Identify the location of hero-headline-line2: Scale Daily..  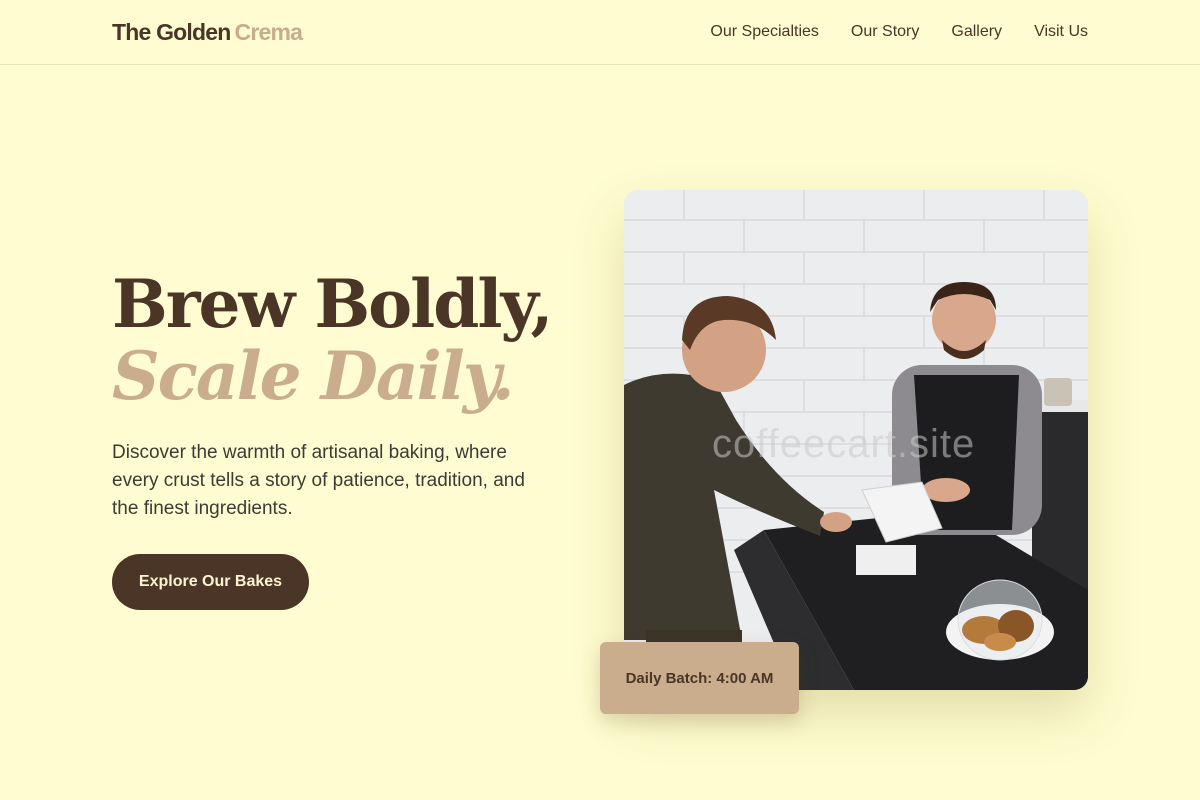
(313, 376).